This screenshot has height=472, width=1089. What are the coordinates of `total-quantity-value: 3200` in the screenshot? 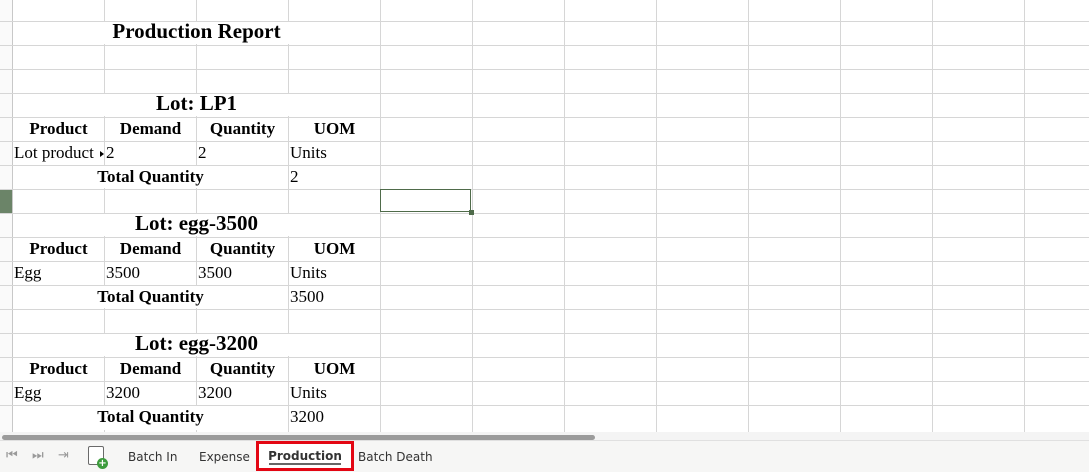 It's located at (335, 417).